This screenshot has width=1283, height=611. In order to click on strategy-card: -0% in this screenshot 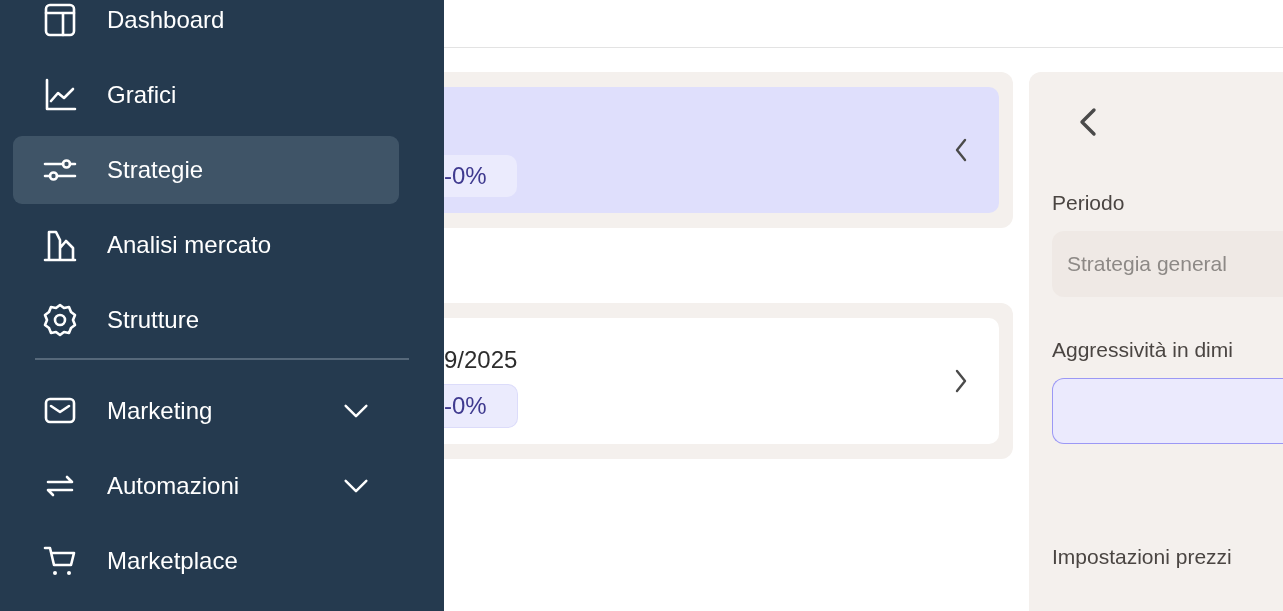, I will do `click(721, 150)`.